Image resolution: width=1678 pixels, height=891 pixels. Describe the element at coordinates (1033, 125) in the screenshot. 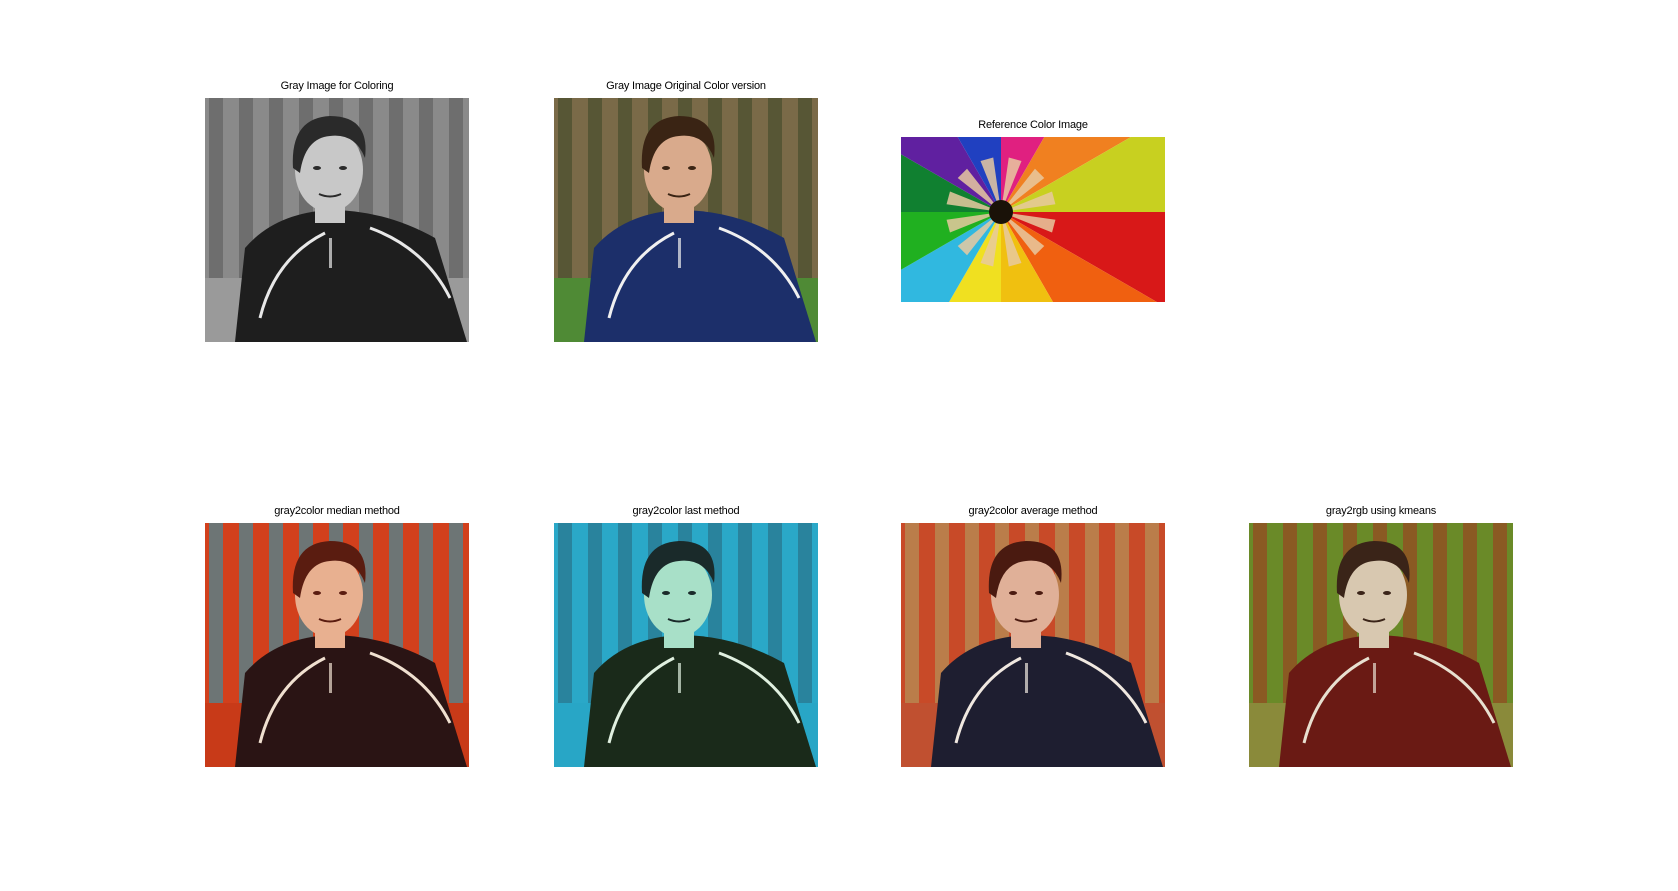

I see `panel-title: Reference Color Image` at that location.